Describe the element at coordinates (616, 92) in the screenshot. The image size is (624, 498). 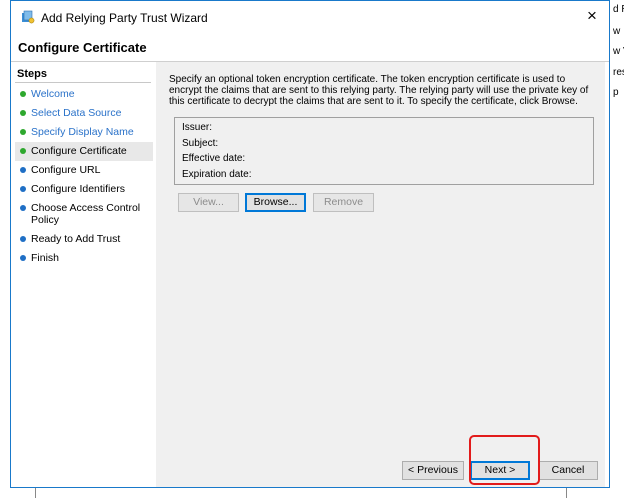
I see `background-text-fragment: p` at that location.